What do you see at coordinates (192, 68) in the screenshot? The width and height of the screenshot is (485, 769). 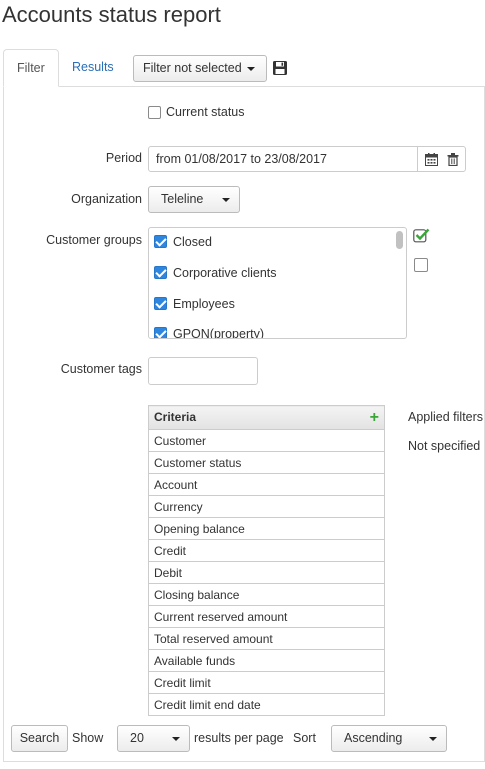 I see `filter-select-value: Filter not selected` at bounding box center [192, 68].